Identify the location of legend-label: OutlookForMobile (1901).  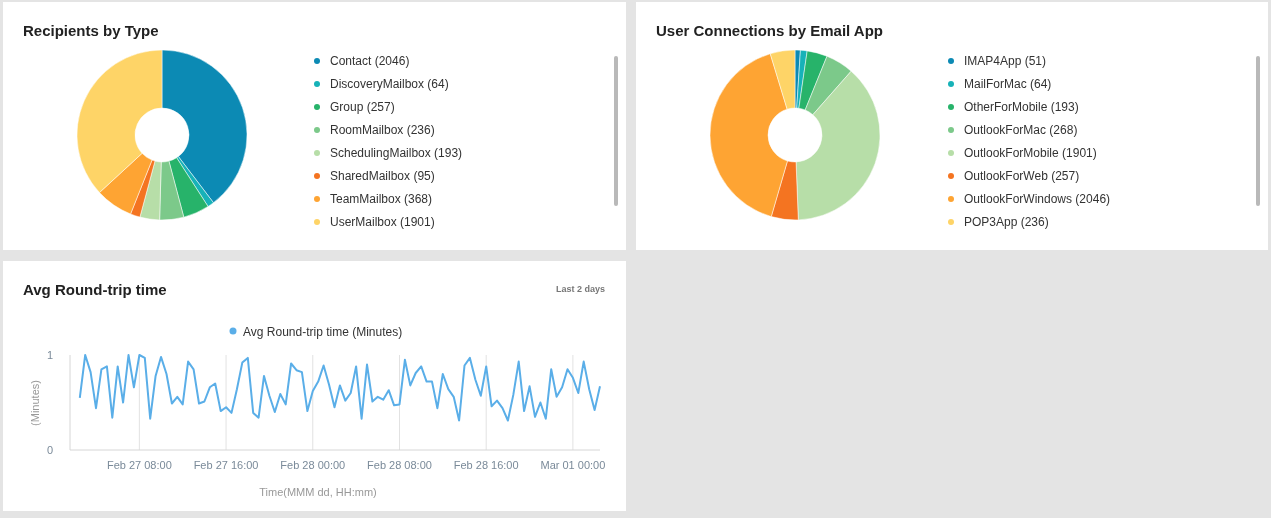
(1030, 153).